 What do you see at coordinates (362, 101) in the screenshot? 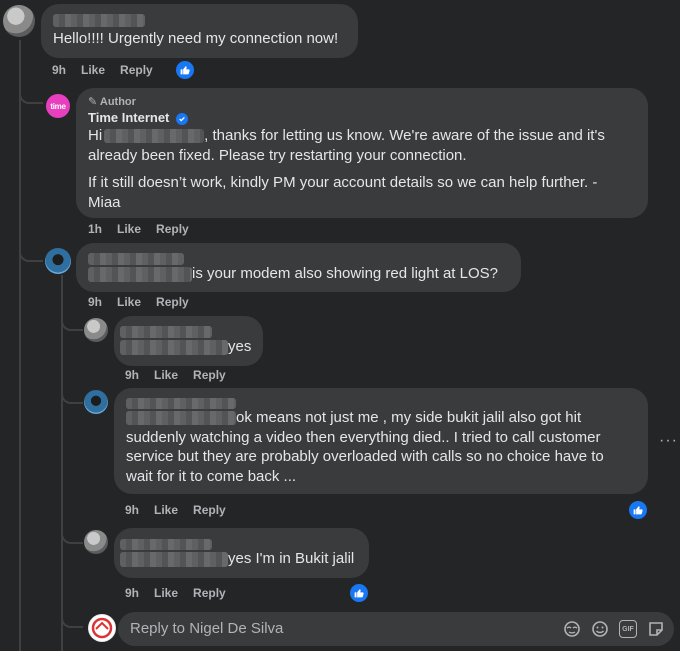
I see `author-badge: ✎ Author` at bounding box center [362, 101].